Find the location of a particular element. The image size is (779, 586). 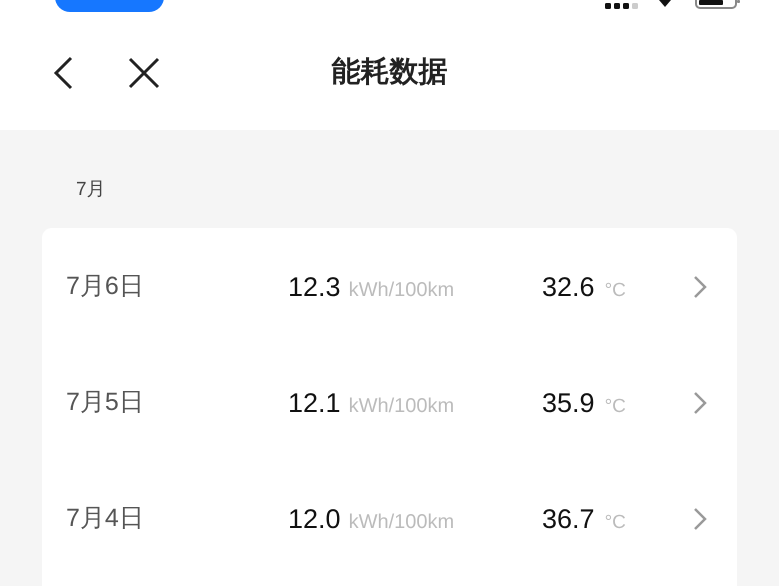

temperature-value: 35.9 is located at coordinates (568, 403).